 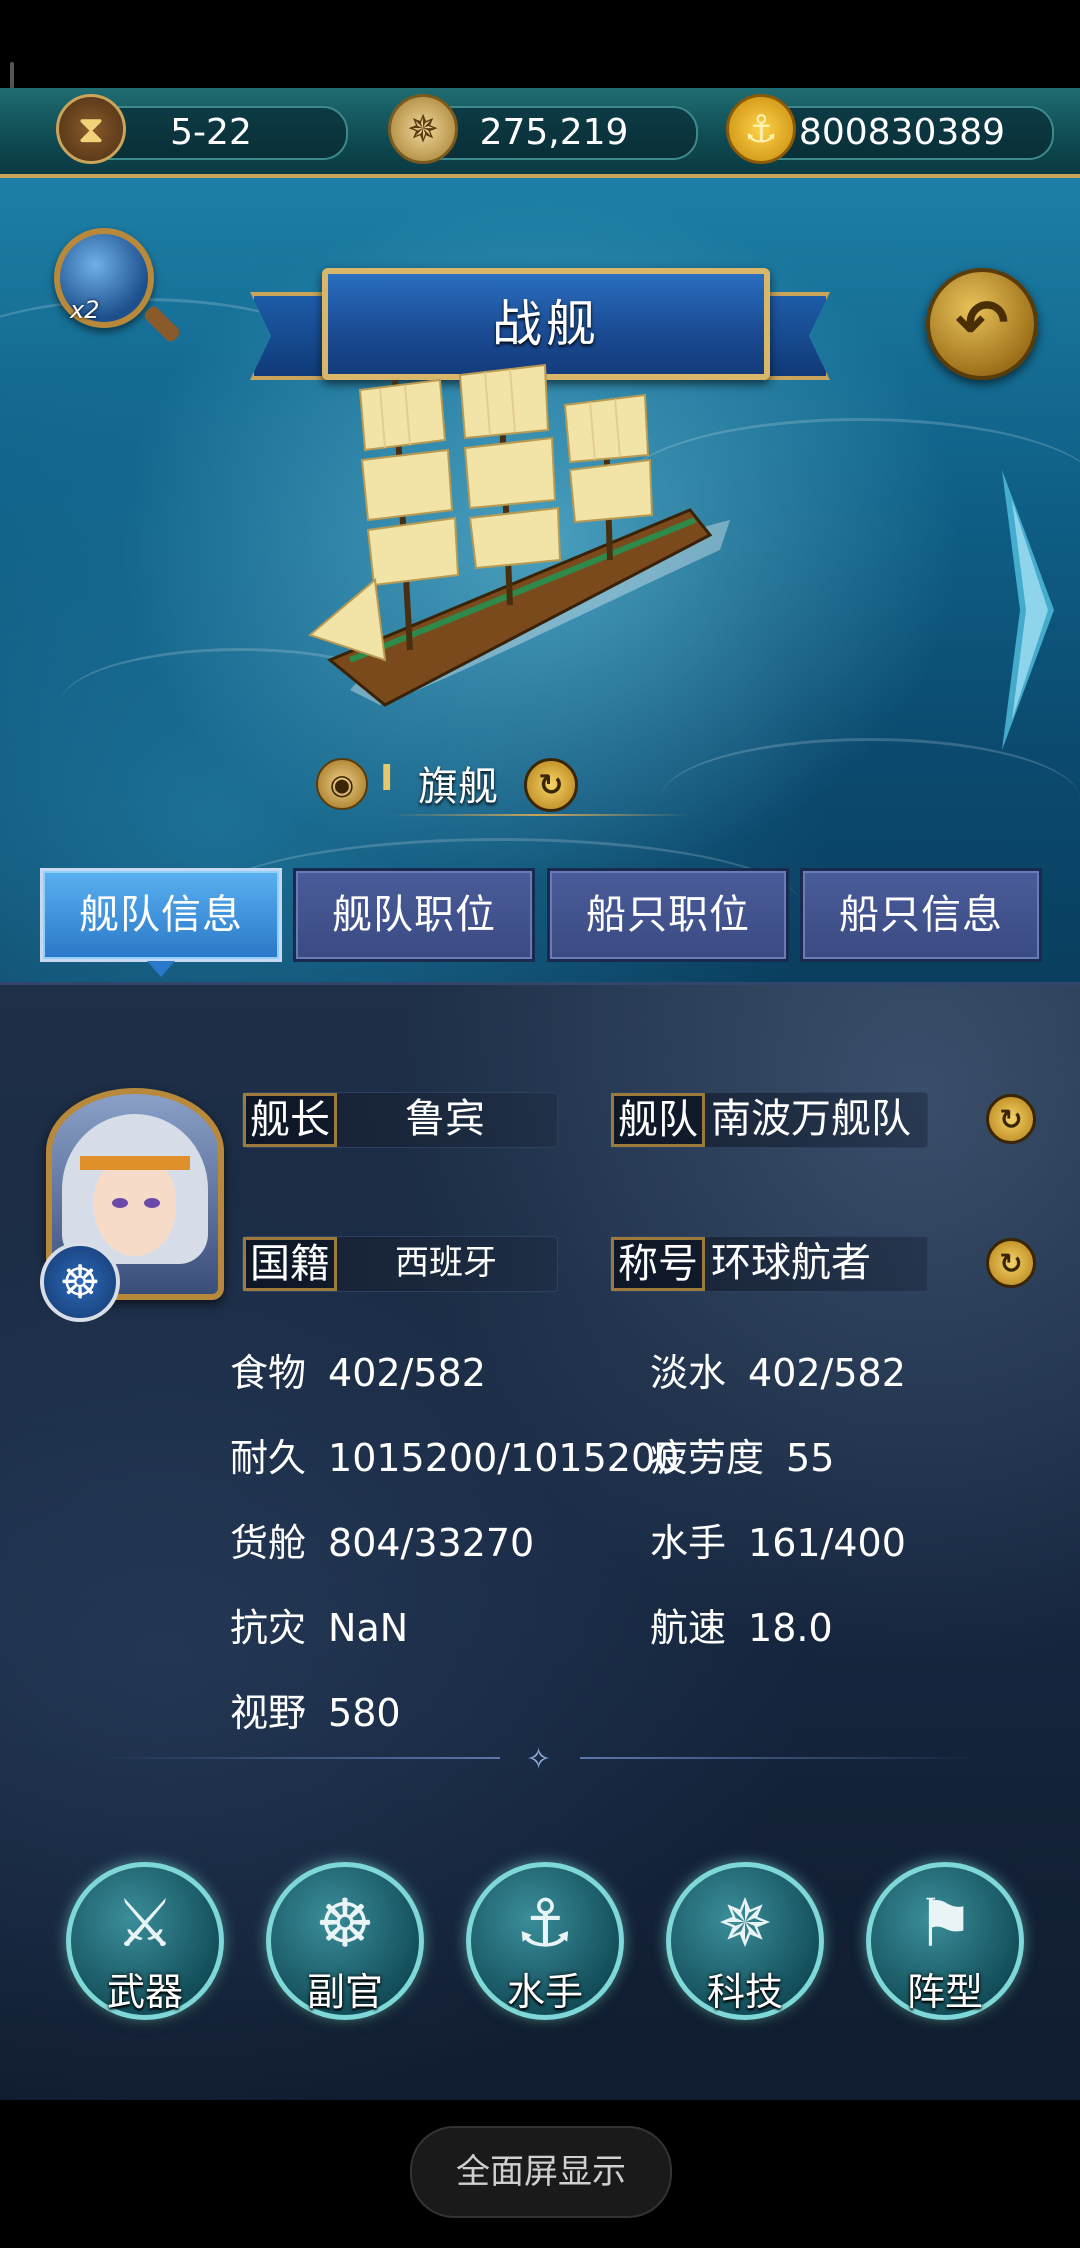 What do you see at coordinates (91, 129) in the screenshot?
I see `hourglass-icon: ⧗` at bounding box center [91, 129].